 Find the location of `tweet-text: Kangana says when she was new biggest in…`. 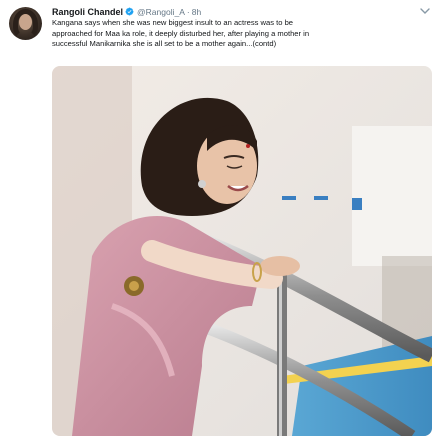

tweet-text: Kangana says when she was new biggest in… is located at coordinates (242, 34).